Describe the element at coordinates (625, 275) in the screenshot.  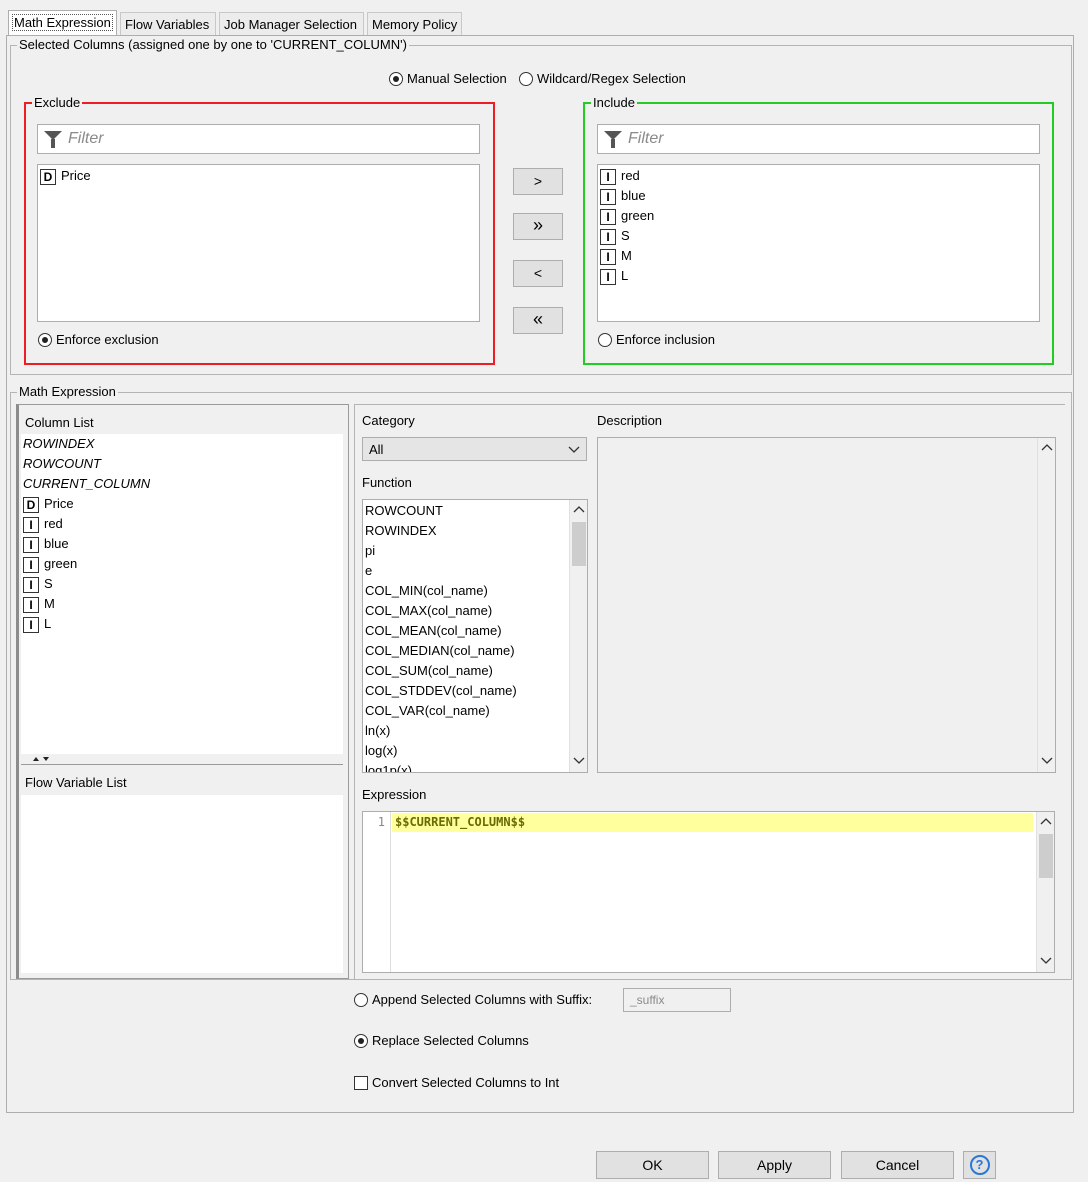
I see `list-item-label: L` at that location.